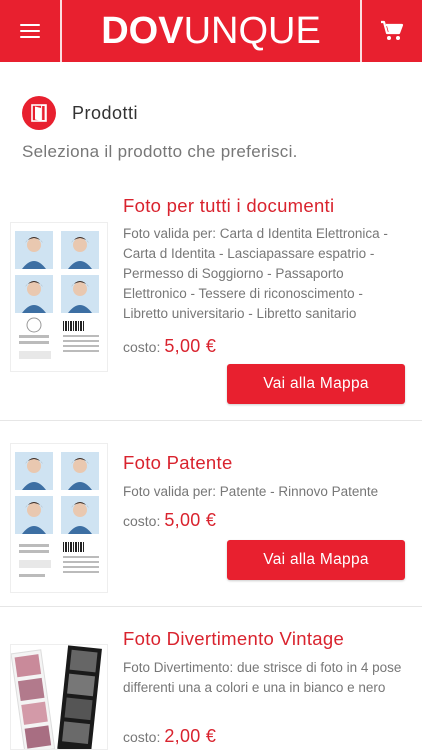  What do you see at coordinates (59, 297) in the screenshot?
I see `product-image-documenti` at bounding box center [59, 297].